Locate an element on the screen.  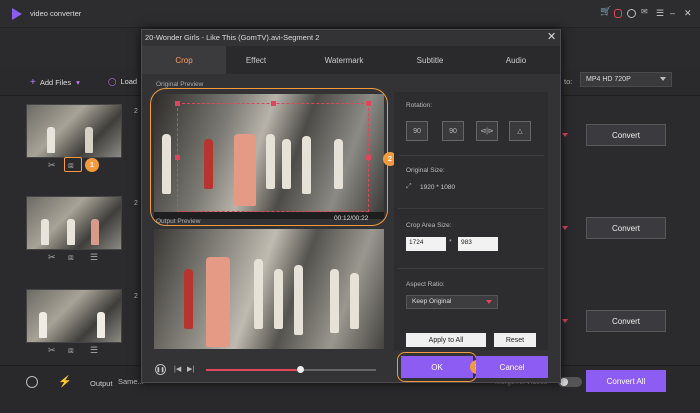
chevron-down-icon: ▾ is located at coordinates (78, 82).